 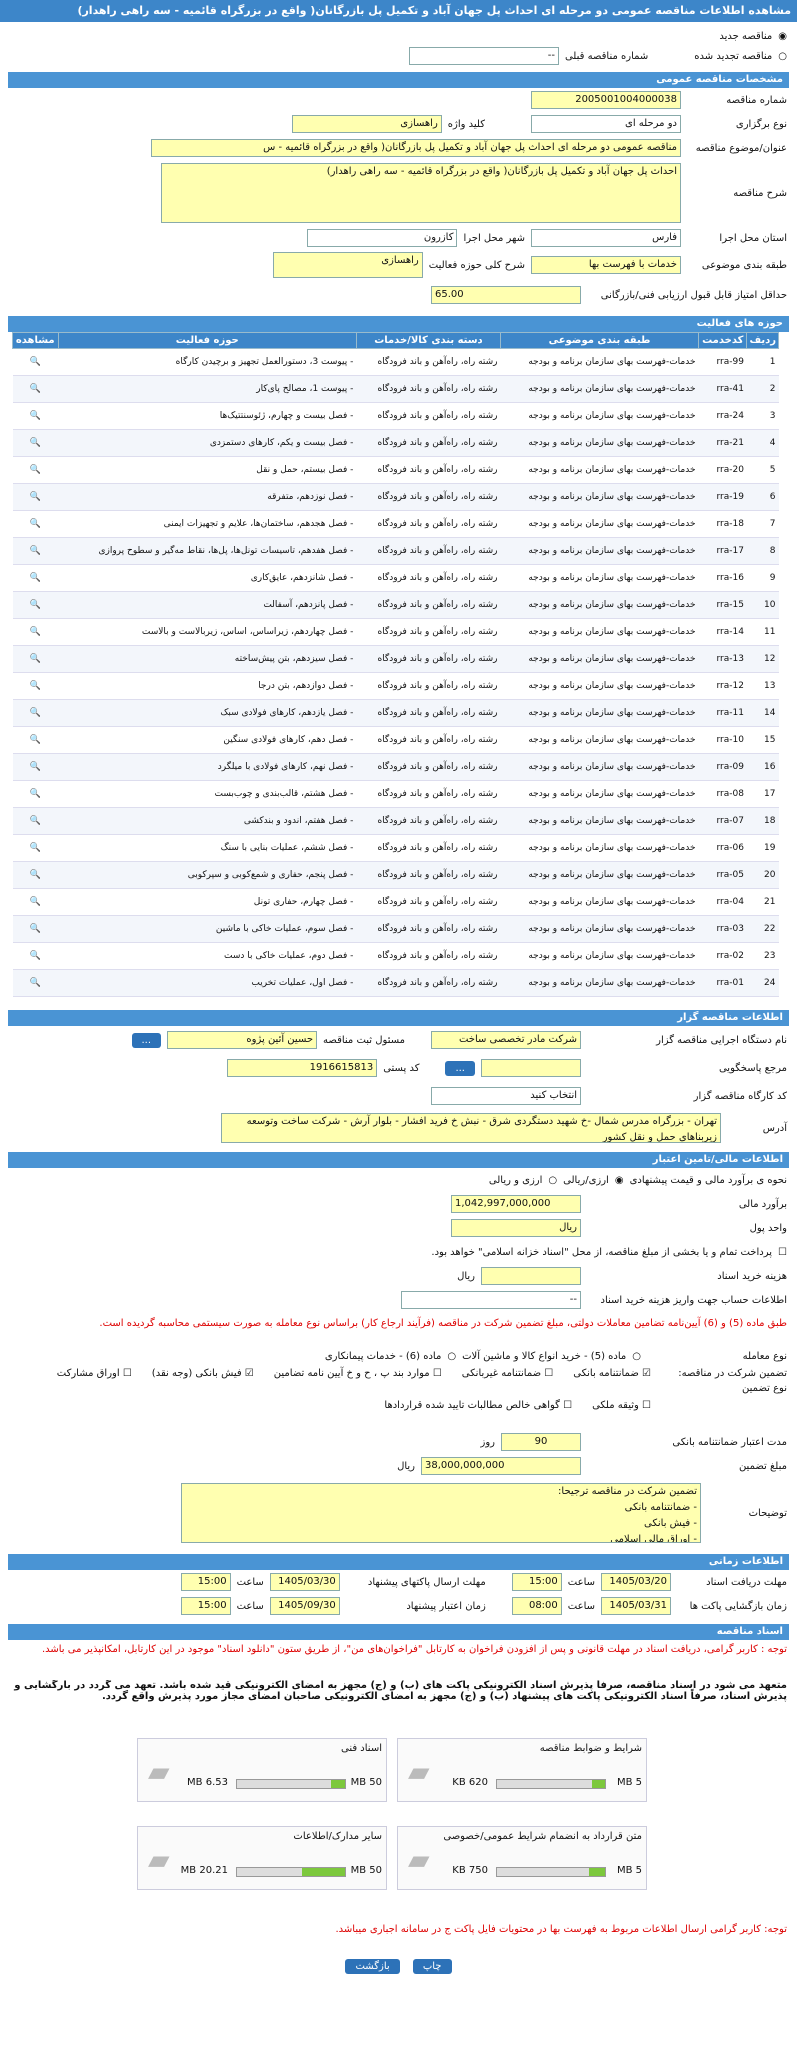 What do you see at coordinates (522, 1770) in the screenshot?
I see `doc-item: شرایط و ضوابط مناقصه ▰ 5 MB 620 KB` at bounding box center [522, 1770].